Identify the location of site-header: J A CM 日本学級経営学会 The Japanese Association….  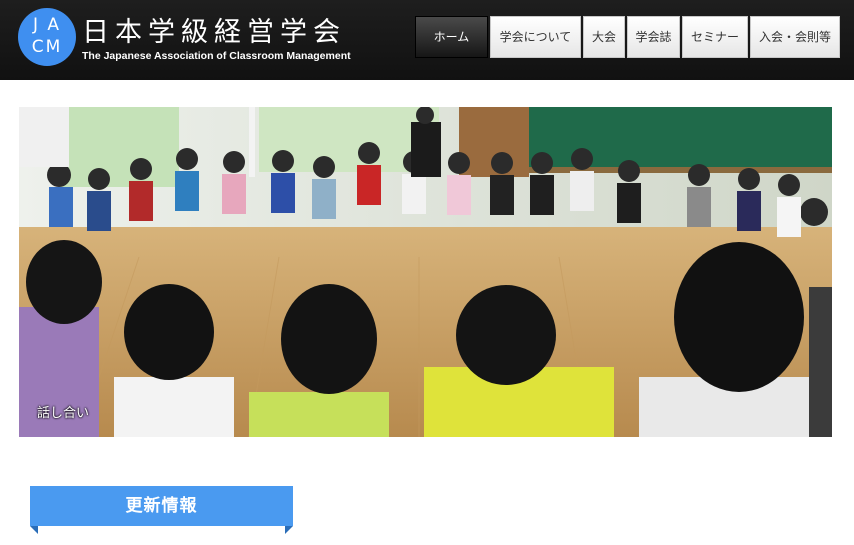
(427, 40).